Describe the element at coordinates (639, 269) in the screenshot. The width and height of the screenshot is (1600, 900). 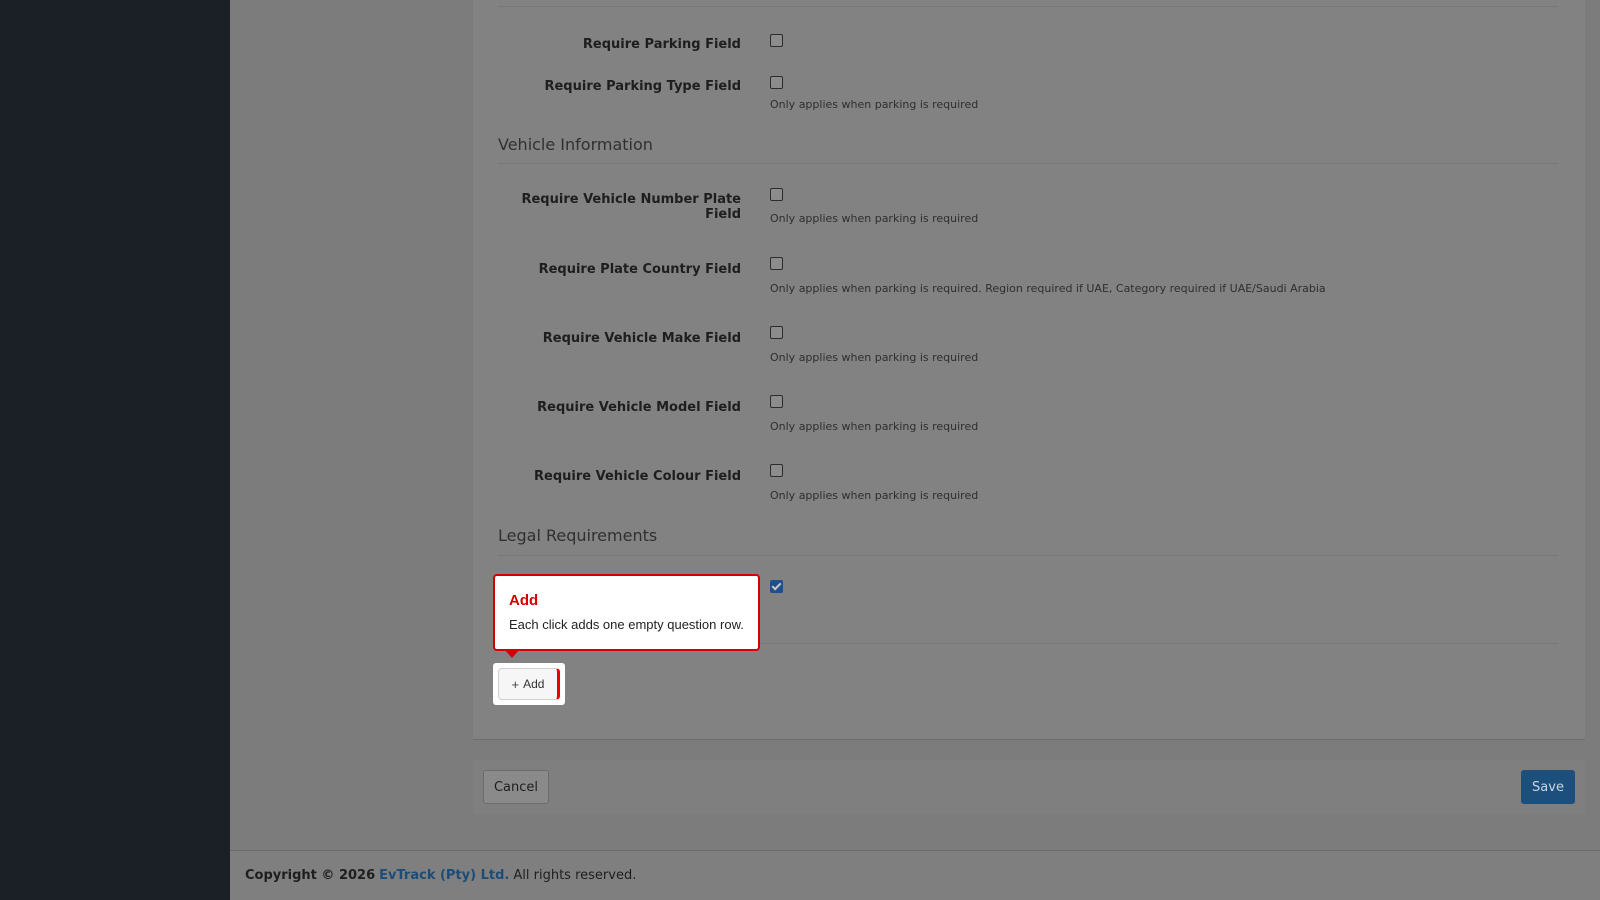
I see `field-label: Require Plate Country Field` at that location.